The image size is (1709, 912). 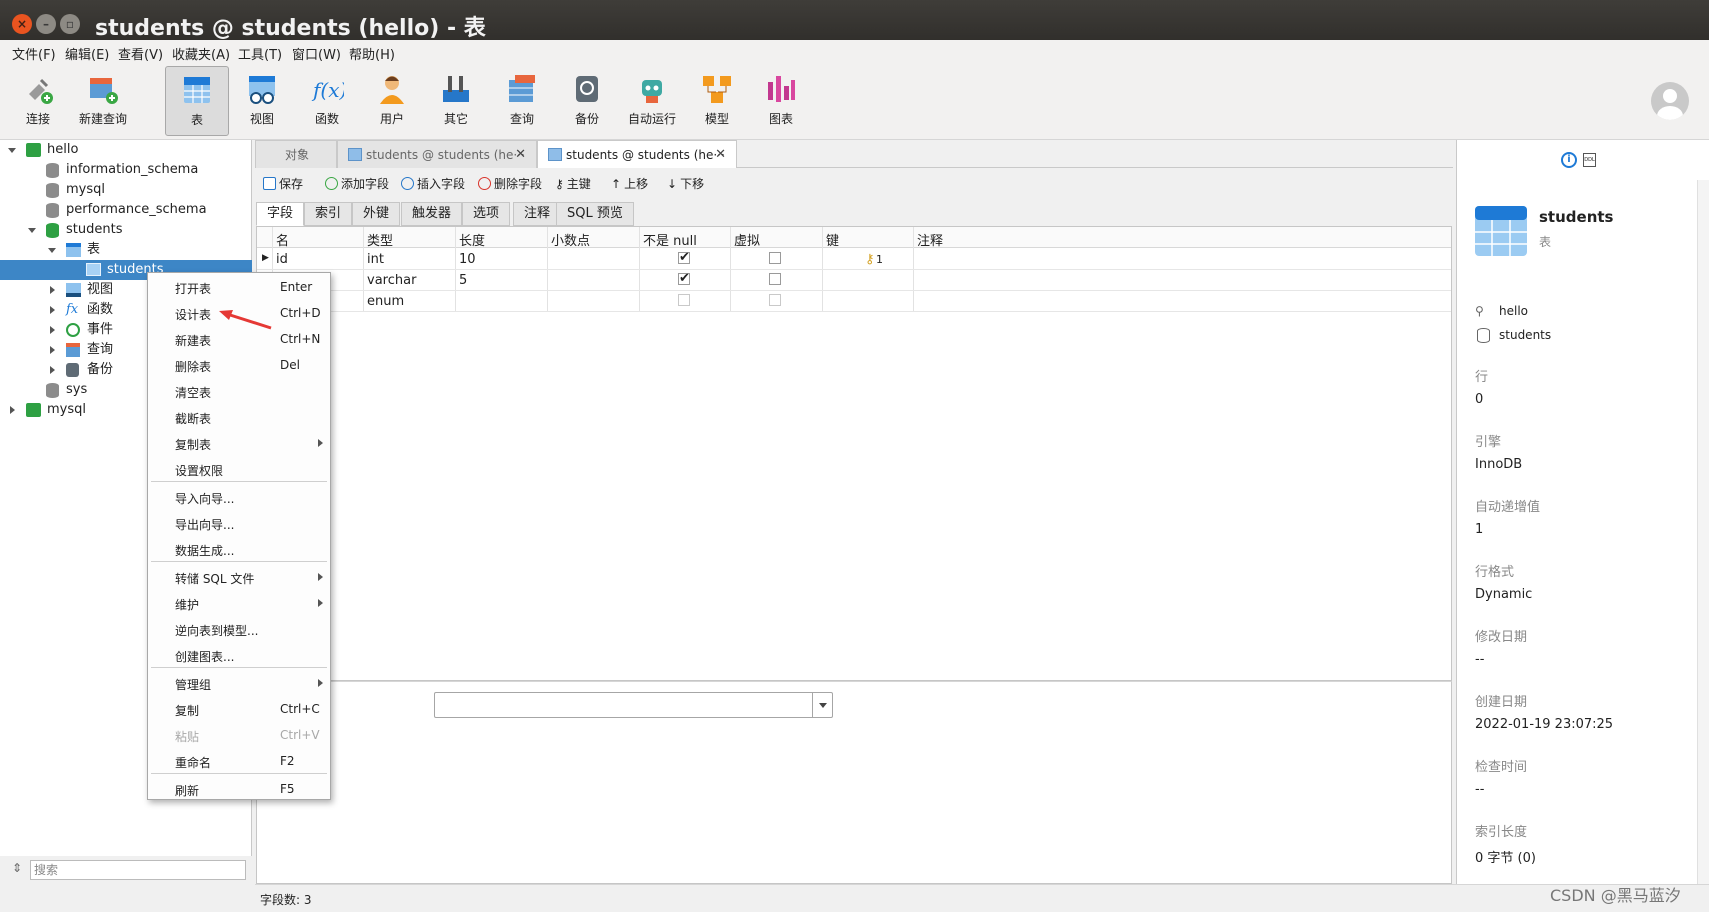 What do you see at coordinates (437, 154) in the screenshot?
I see `tab-students-design-1: students @ students (he··· ✕` at bounding box center [437, 154].